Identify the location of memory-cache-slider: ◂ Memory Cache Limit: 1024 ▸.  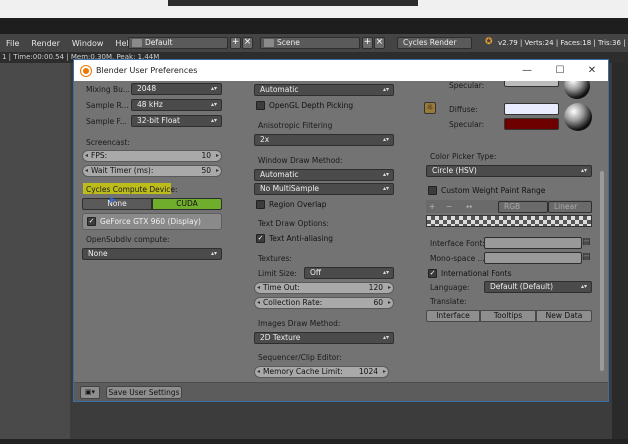
(321, 372).